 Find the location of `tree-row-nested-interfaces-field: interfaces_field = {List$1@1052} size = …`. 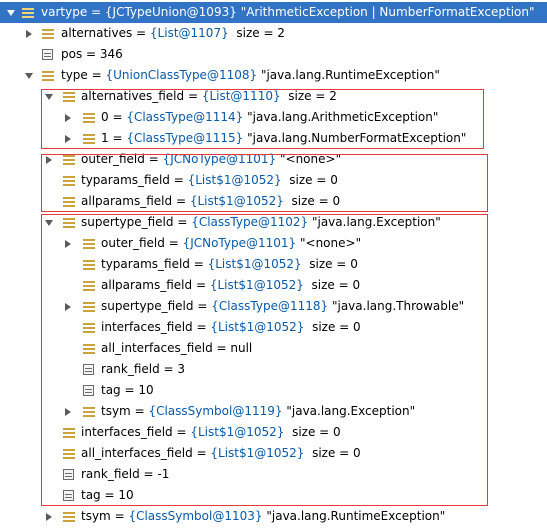

tree-row-nested-interfaces-field: interfaces_field = {List$1@1052} size = … is located at coordinates (273, 327).